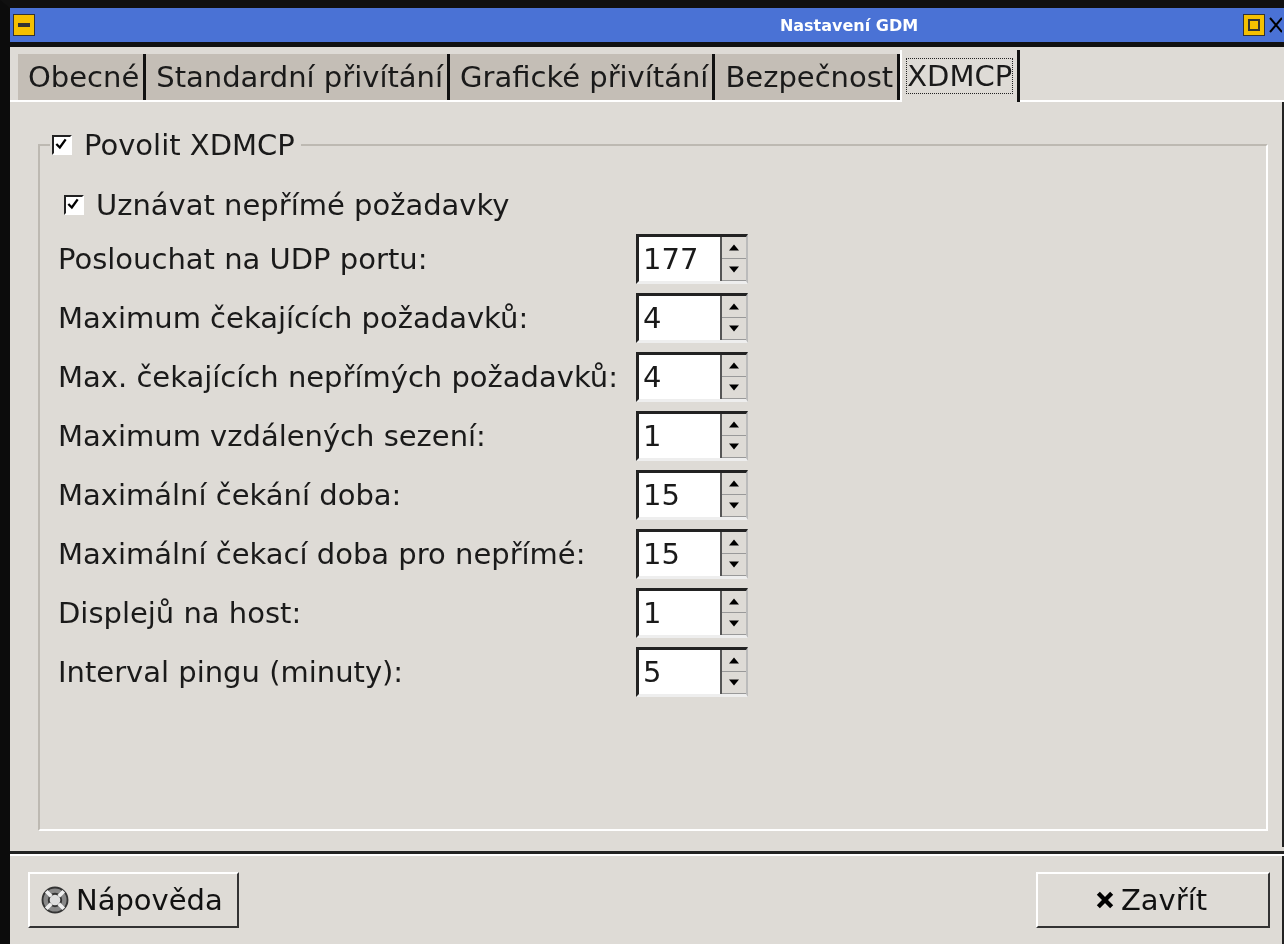  Describe the element at coordinates (231, 672) in the screenshot. I see `field-label: Interval pingu (minuty):` at that location.